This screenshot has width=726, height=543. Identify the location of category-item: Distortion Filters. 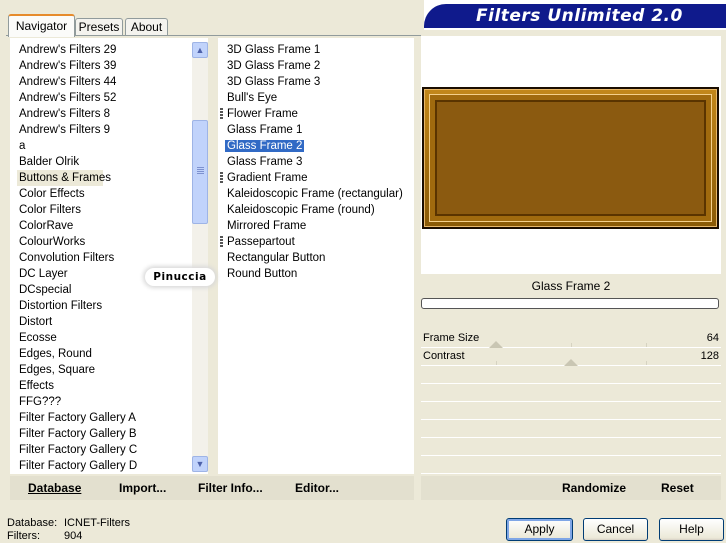
(102, 306).